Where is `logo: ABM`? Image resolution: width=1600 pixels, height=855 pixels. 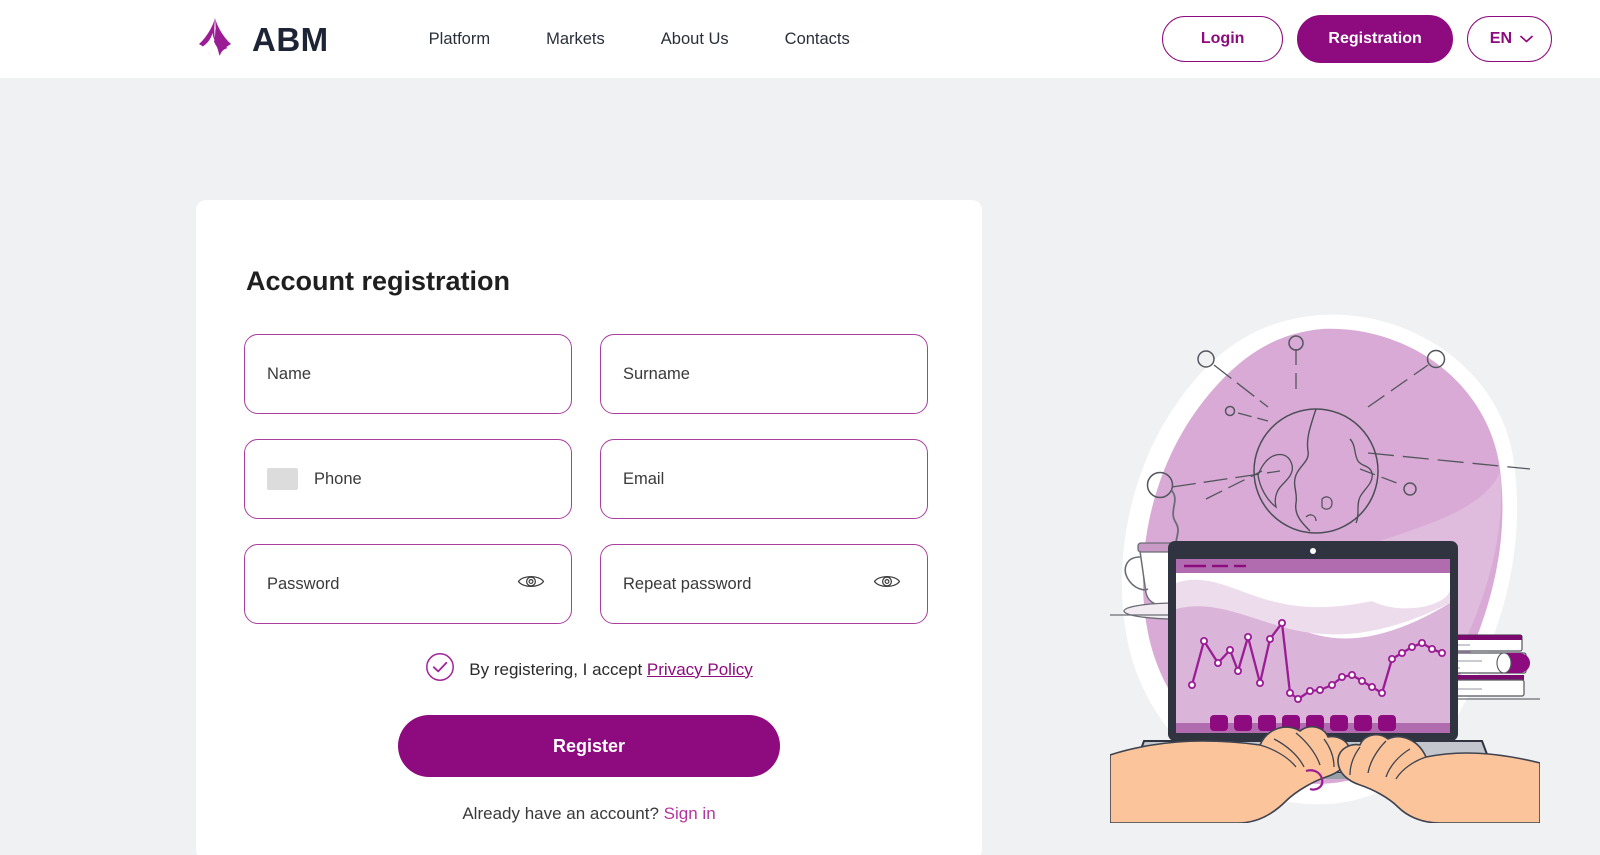 logo: ABM is located at coordinates (260, 39).